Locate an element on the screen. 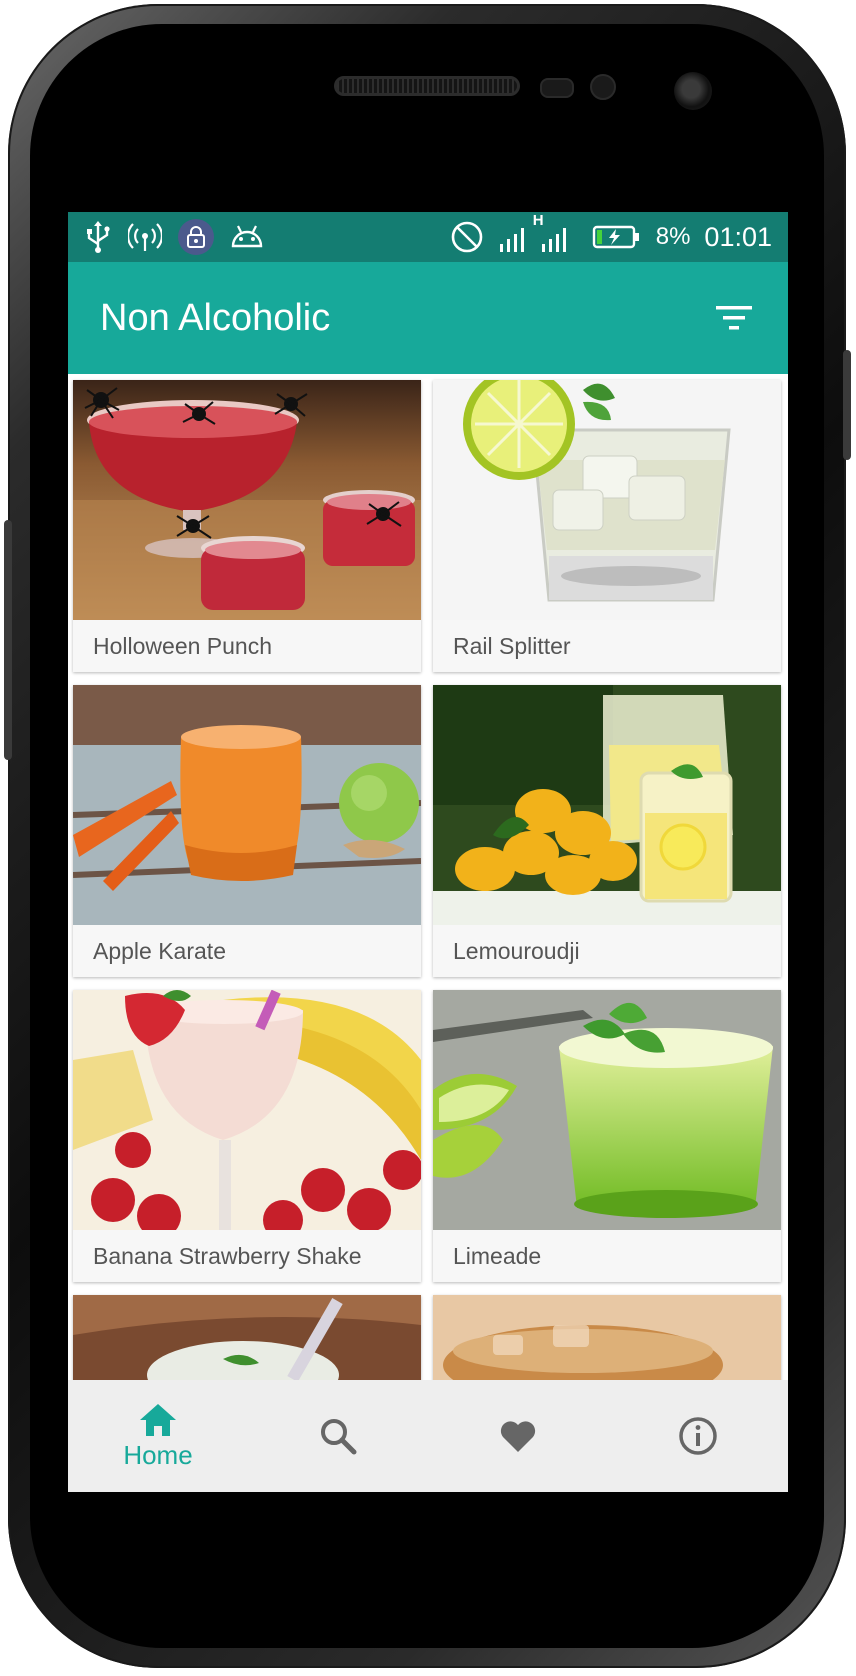 The width and height of the screenshot is (856, 1676). signal-icon: H is located at coordinates (538, 233).